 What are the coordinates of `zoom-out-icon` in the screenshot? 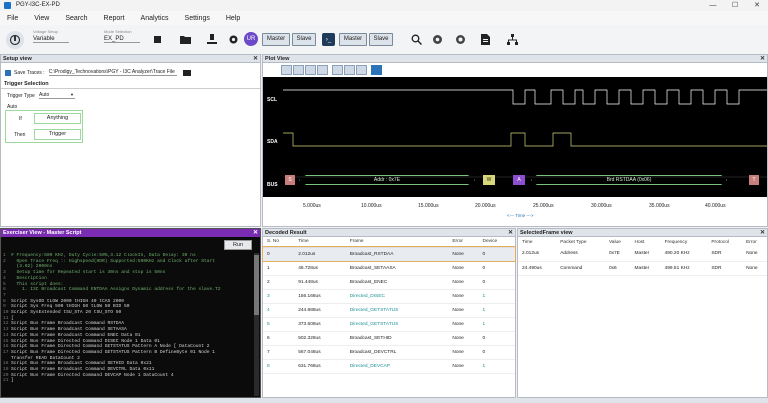 It's located at (310, 70).